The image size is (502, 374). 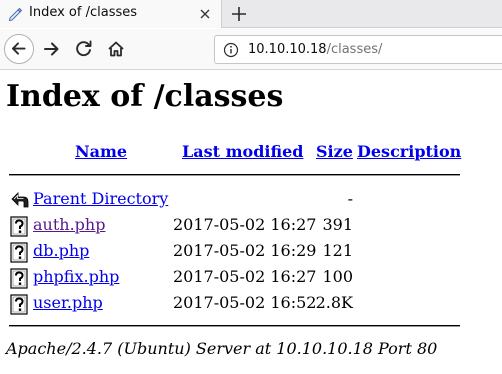 What do you see at coordinates (337, 250) in the screenshot?
I see `file-size: 121` at bounding box center [337, 250].